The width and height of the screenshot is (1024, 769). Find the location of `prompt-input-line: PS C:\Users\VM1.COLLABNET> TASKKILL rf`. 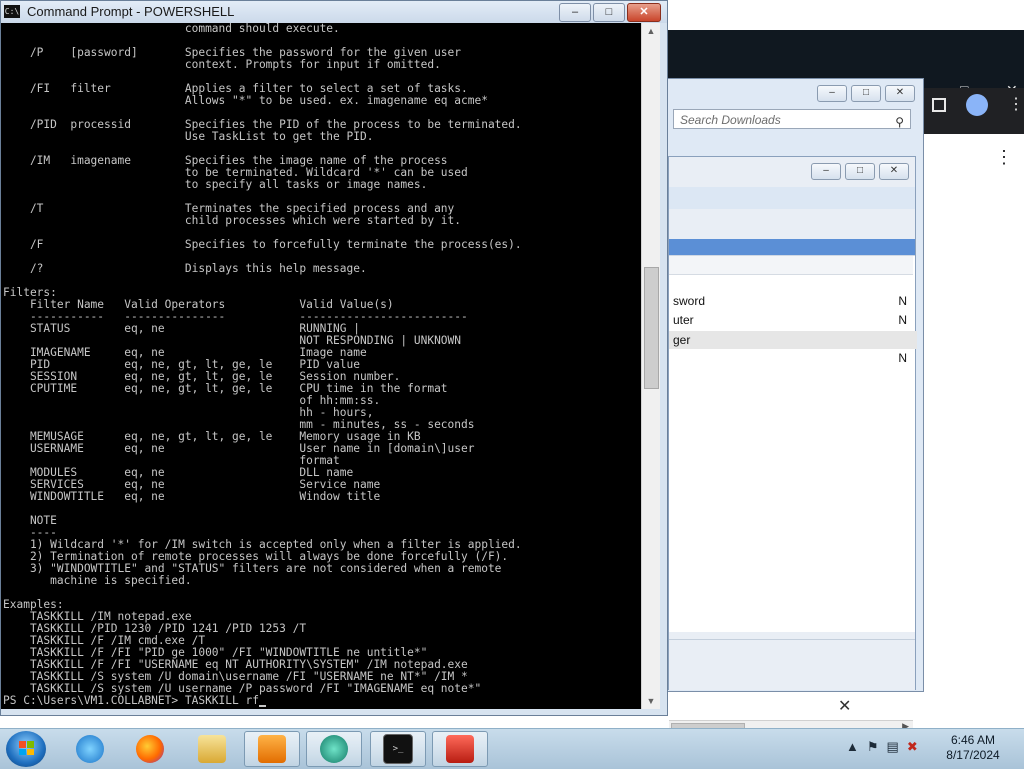

prompt-input-line: PS C:\Users\VM1.COLLABNET> TASKKILL rf is located at coordinates (131, 700).